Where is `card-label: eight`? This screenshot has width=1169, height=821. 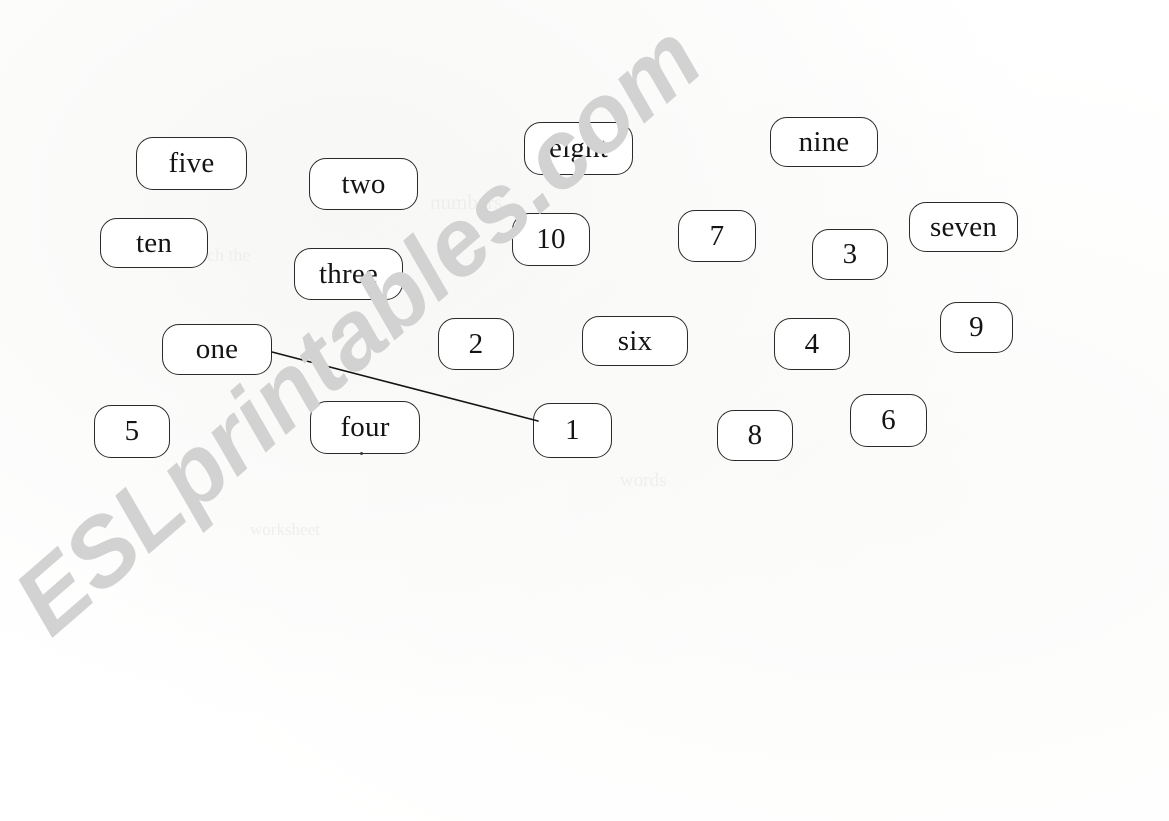
card-label: eight is located at coordinates (578, 148).